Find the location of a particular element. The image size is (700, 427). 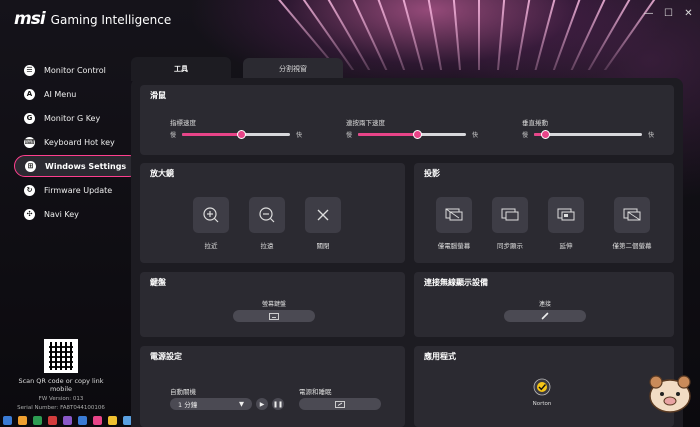

connect-label: 連接 is located at coordinates (544, 304).